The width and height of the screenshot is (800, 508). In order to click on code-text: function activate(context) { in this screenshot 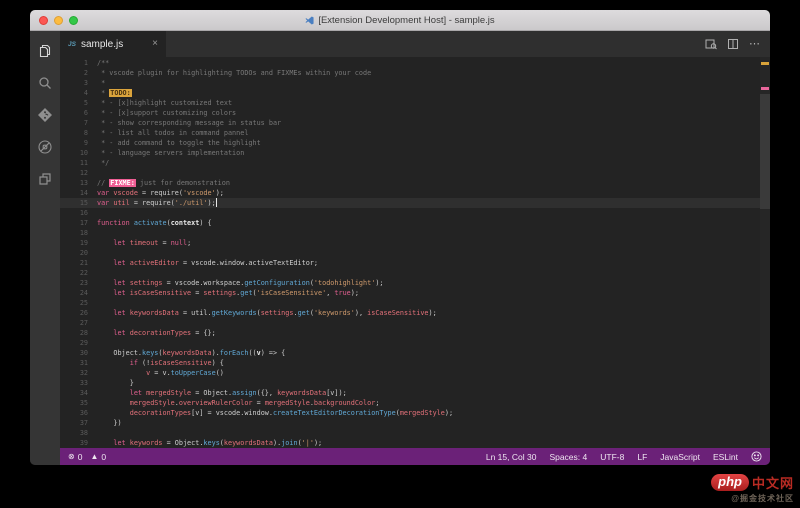, I will do `click(428, 223)`.